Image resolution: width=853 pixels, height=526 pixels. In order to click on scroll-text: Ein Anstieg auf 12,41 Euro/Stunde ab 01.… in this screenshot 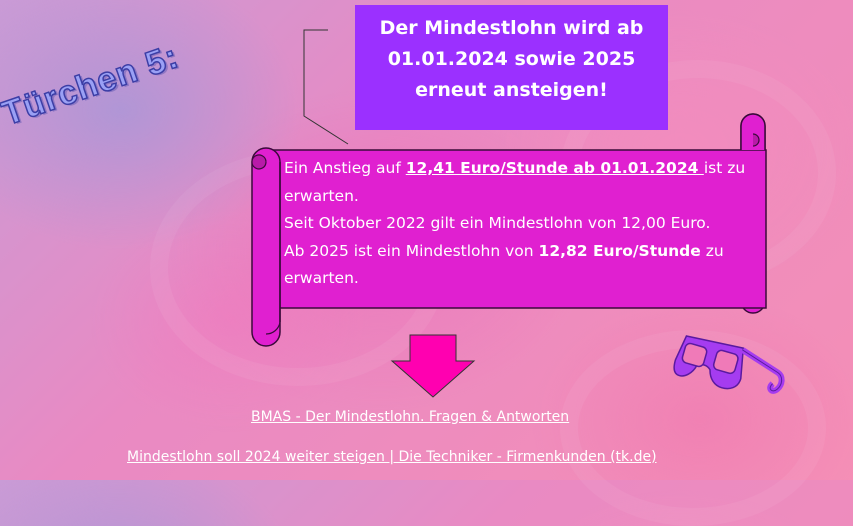, I will do `click(519, 224)`.